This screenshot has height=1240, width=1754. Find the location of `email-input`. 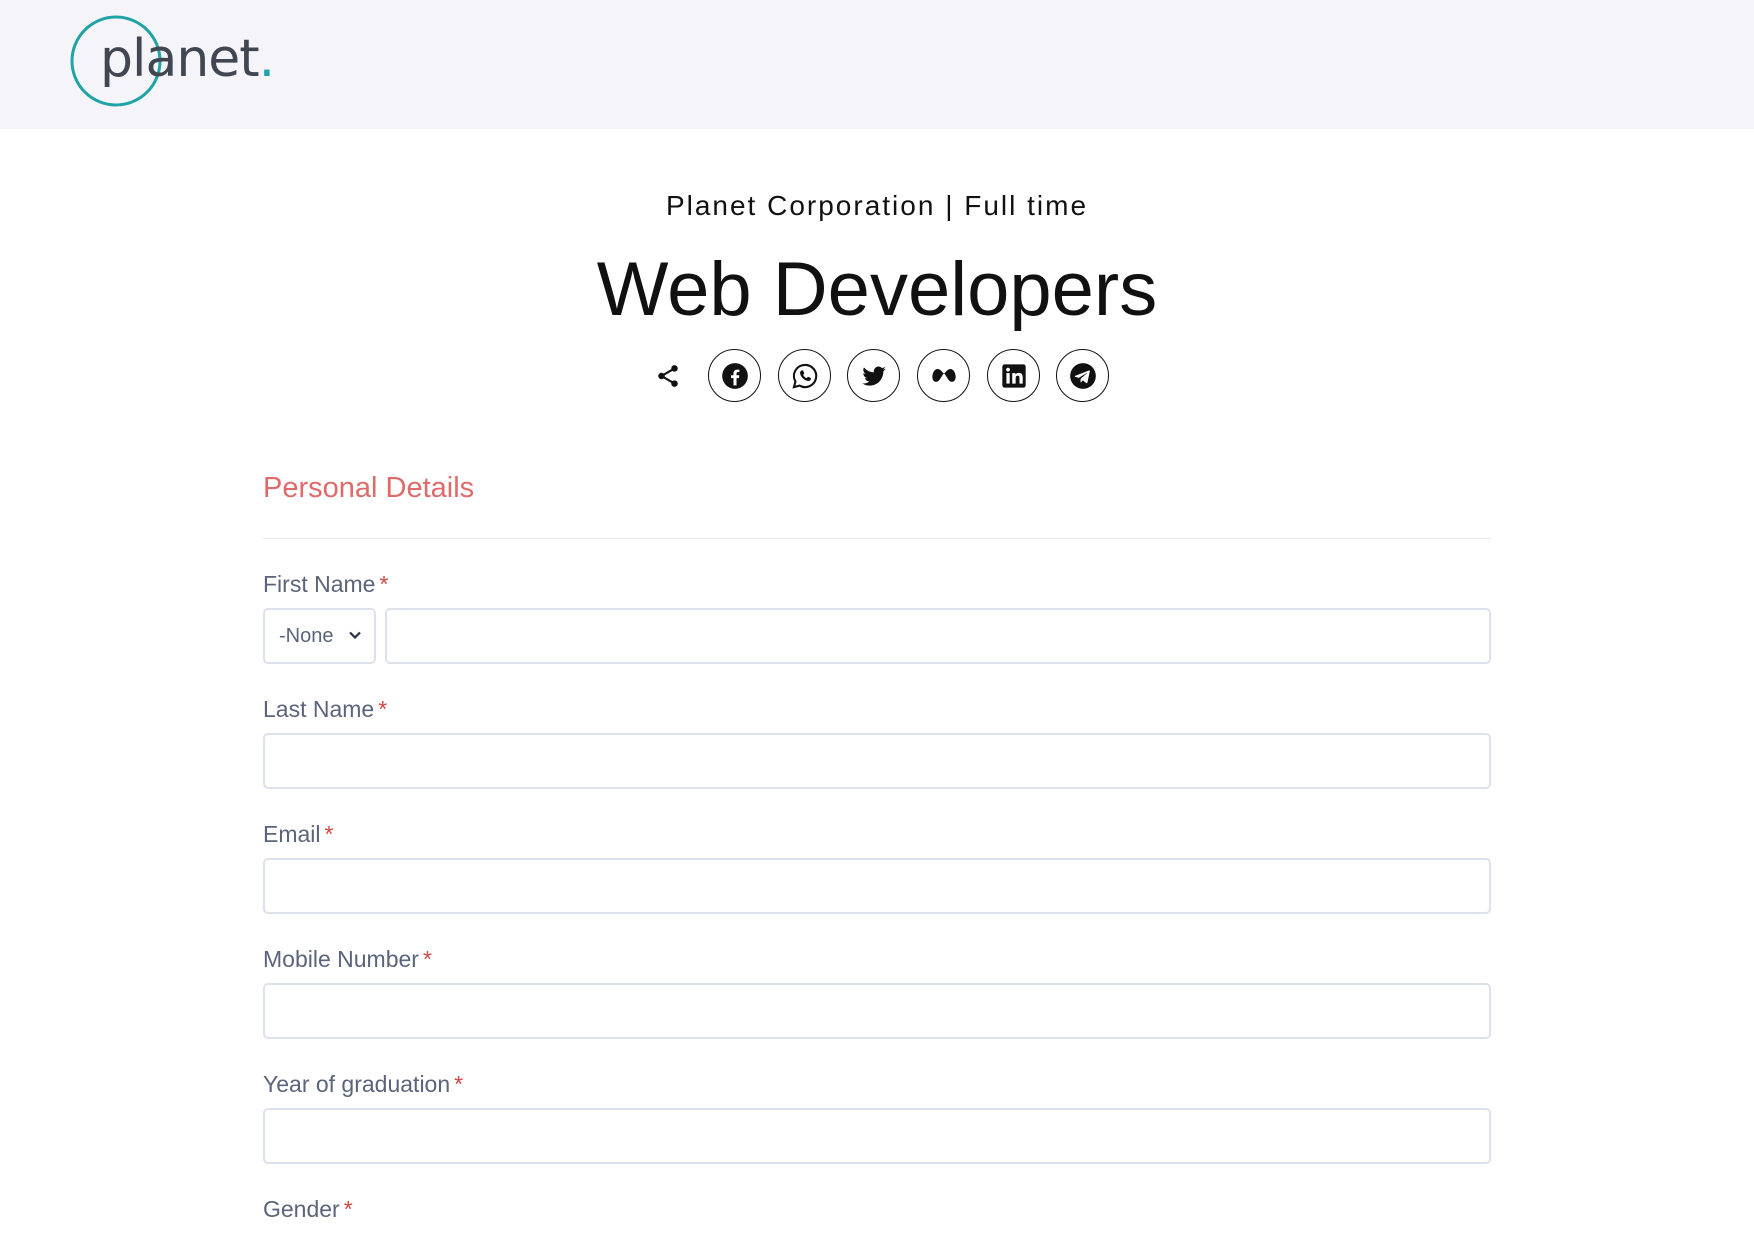

email-input is located at coordinates (877, 886).